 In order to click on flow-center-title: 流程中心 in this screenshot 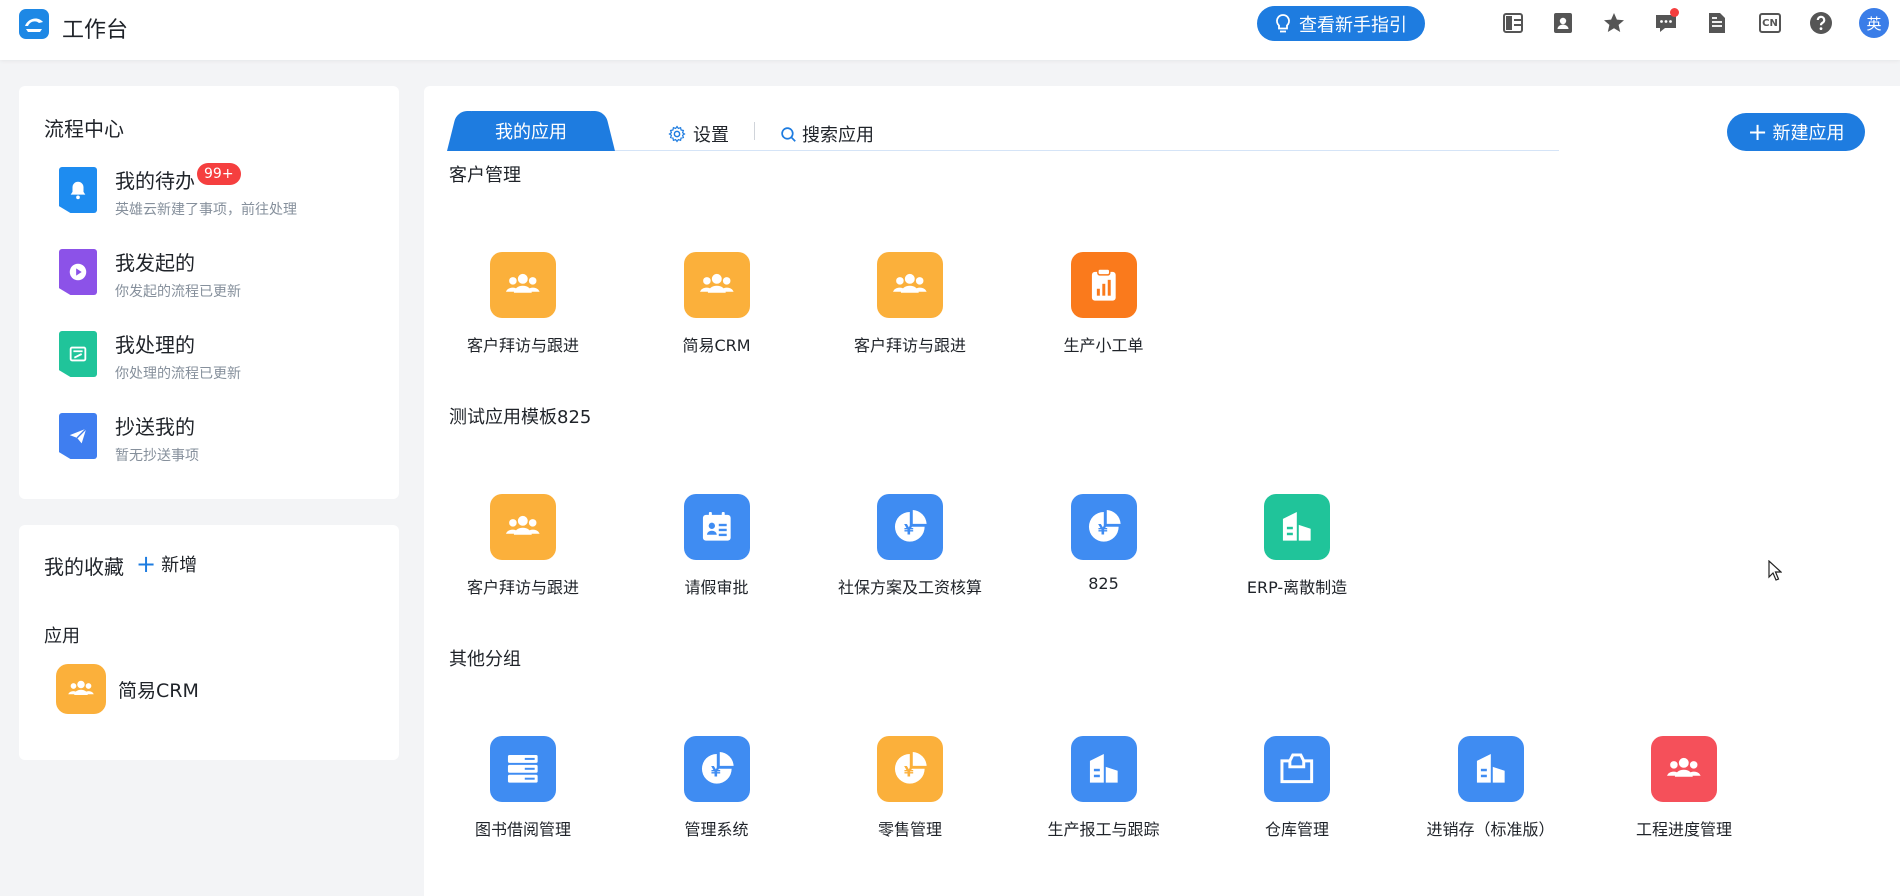, I will do `click(84, 129)`.